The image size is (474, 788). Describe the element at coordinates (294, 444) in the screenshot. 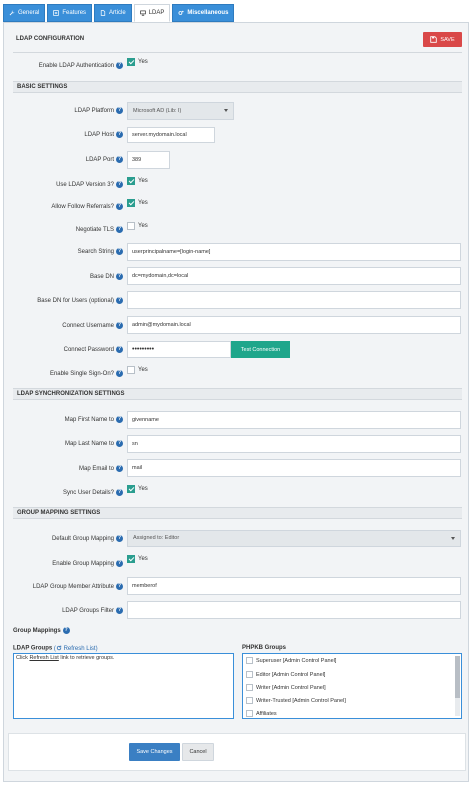

I see `last-name-input: sn` at that location.